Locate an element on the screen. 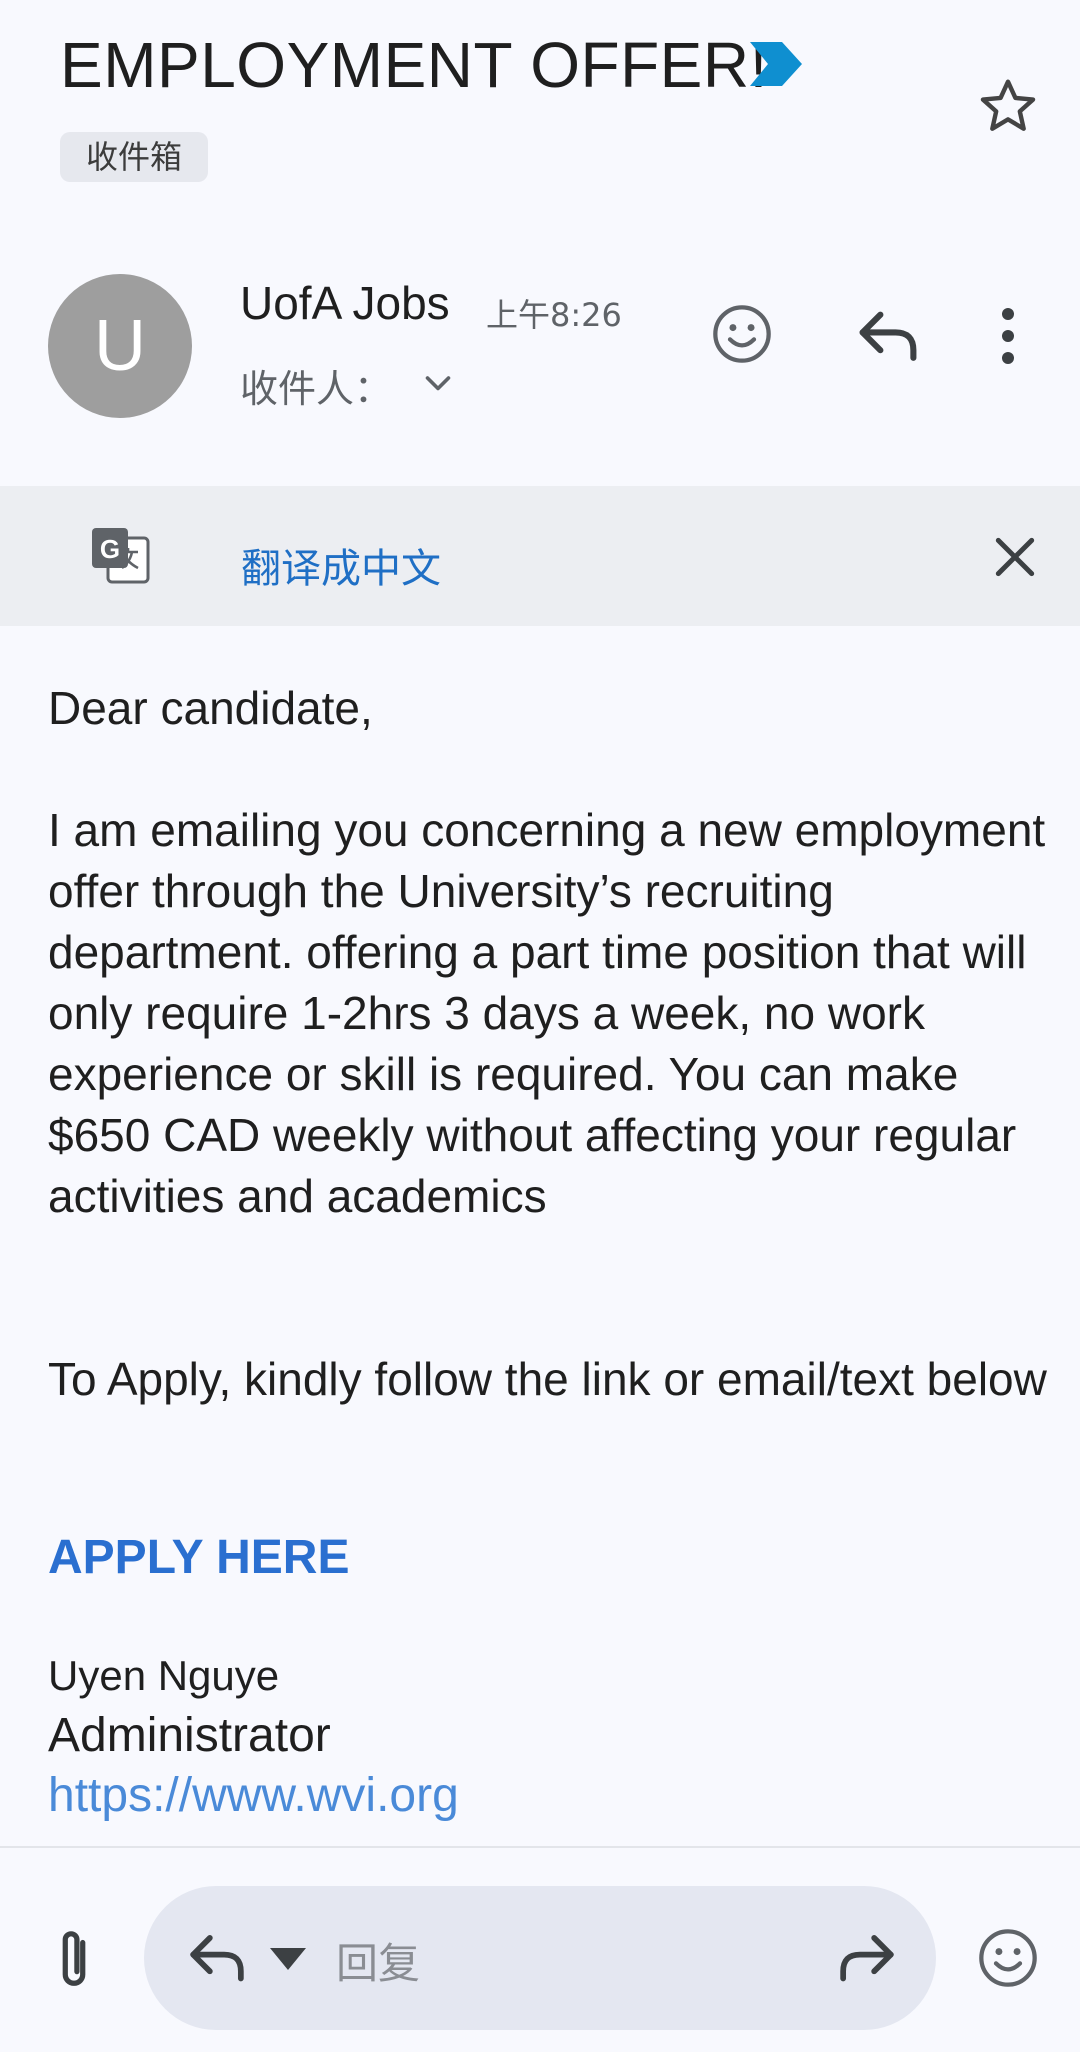 This screenshot has height=2052, width=1080. more-options-icon is located at coordinates (1008, 336).